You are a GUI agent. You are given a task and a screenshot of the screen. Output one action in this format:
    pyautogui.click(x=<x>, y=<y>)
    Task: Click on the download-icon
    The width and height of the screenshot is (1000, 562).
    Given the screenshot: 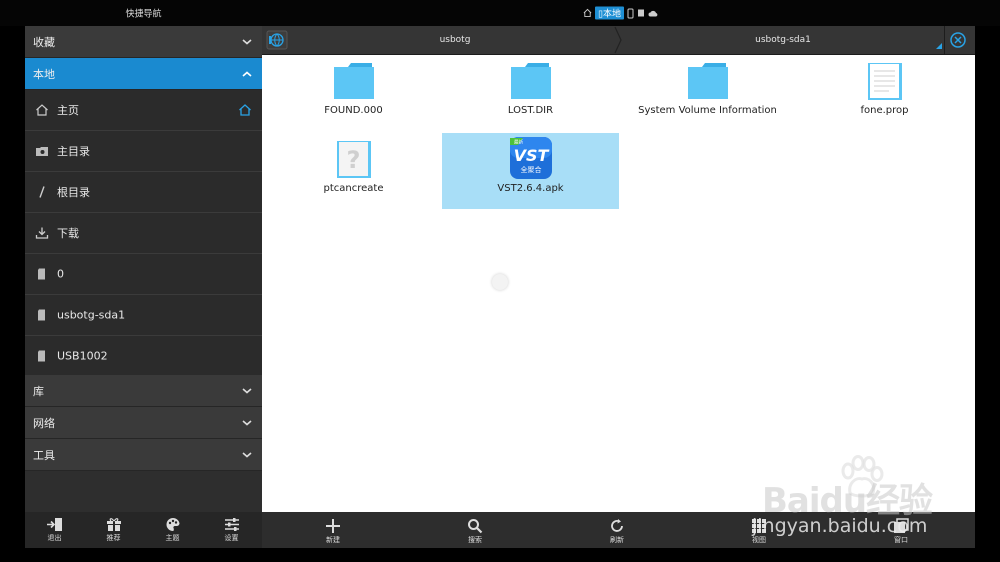 What is the action you would take?
    pyautogui.click(x=42, y=233)
    